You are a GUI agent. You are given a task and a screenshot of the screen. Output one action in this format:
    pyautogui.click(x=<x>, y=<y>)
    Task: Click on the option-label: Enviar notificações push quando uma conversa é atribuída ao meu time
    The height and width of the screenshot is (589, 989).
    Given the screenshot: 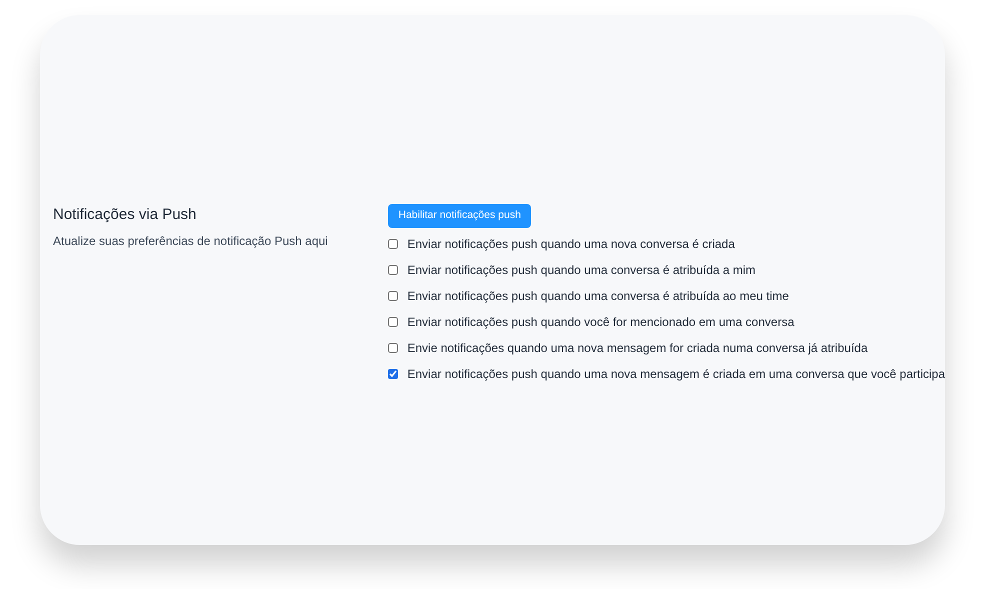 What is the action you would take?
    pyautogui.click(x=598, y=296)
    